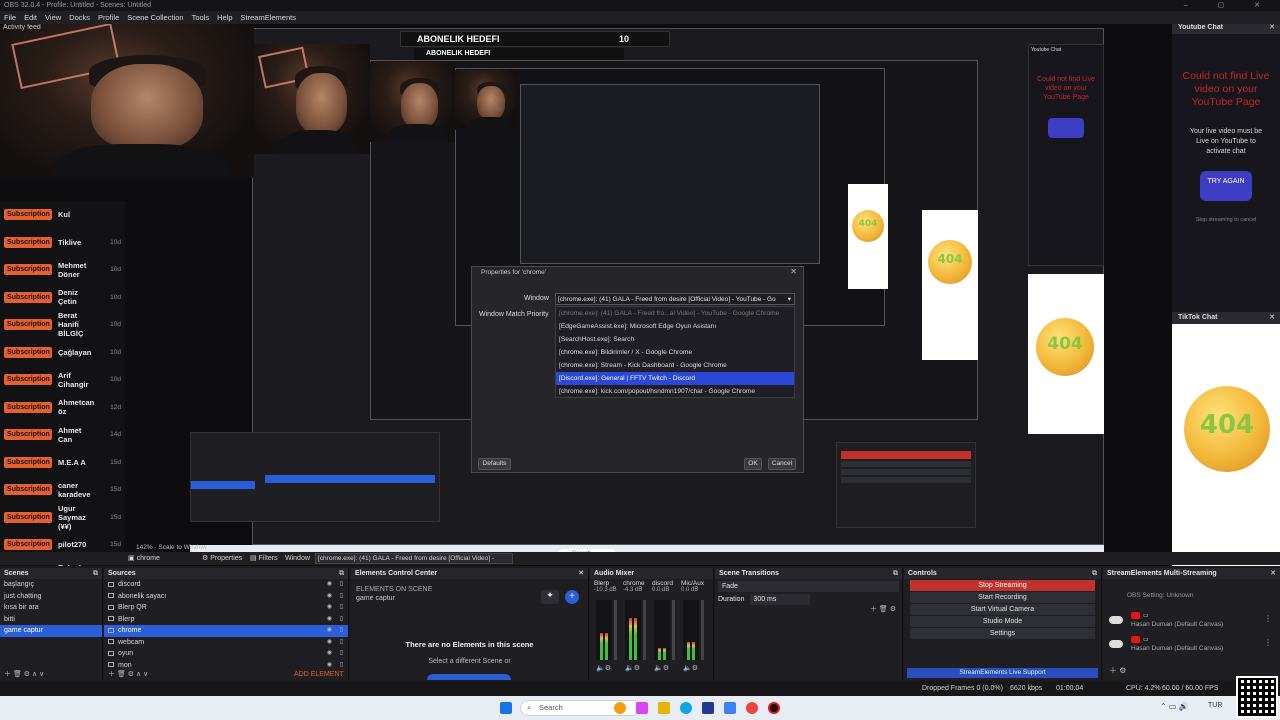  What do you see at coordinates (506, 708) in the screenshot?
I see `windows-start-icon` at bounding box center [506, 708].